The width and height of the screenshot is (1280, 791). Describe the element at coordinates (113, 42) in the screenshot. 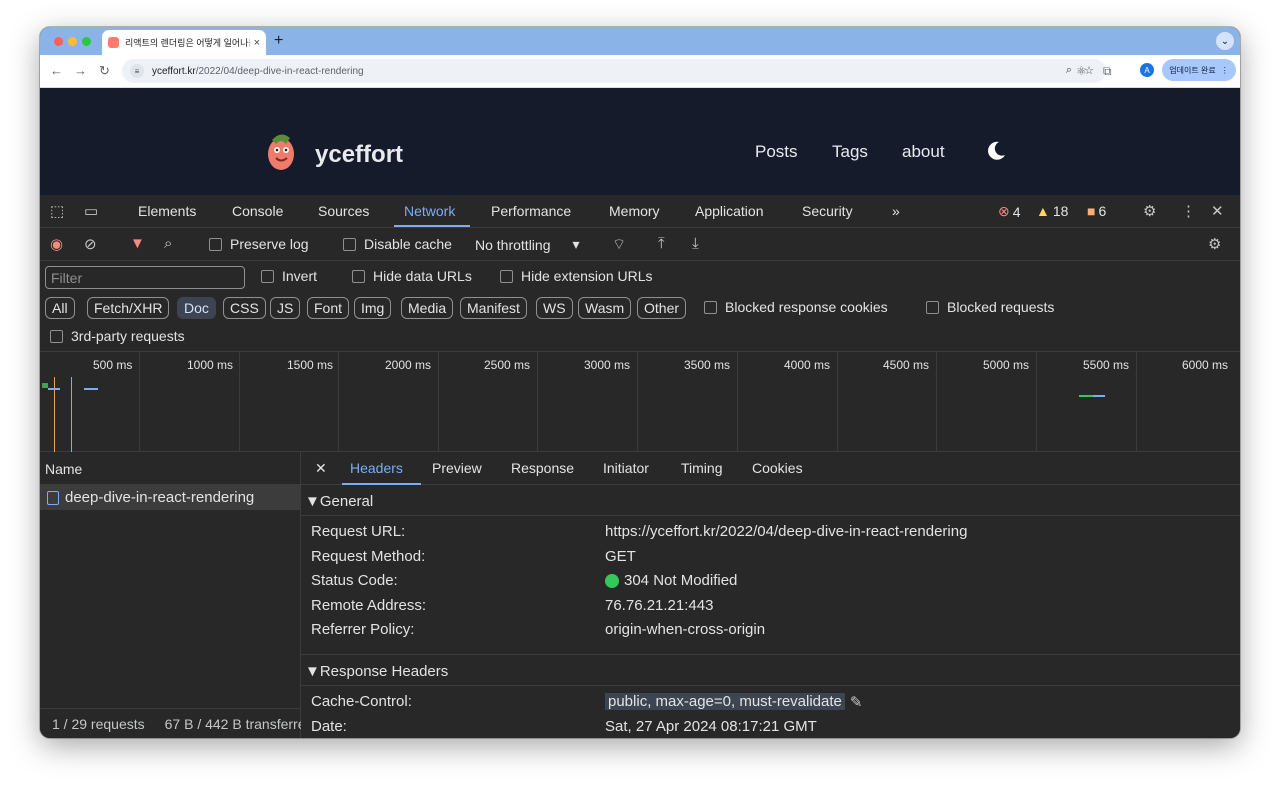

I see `favicon-icon` at that location.